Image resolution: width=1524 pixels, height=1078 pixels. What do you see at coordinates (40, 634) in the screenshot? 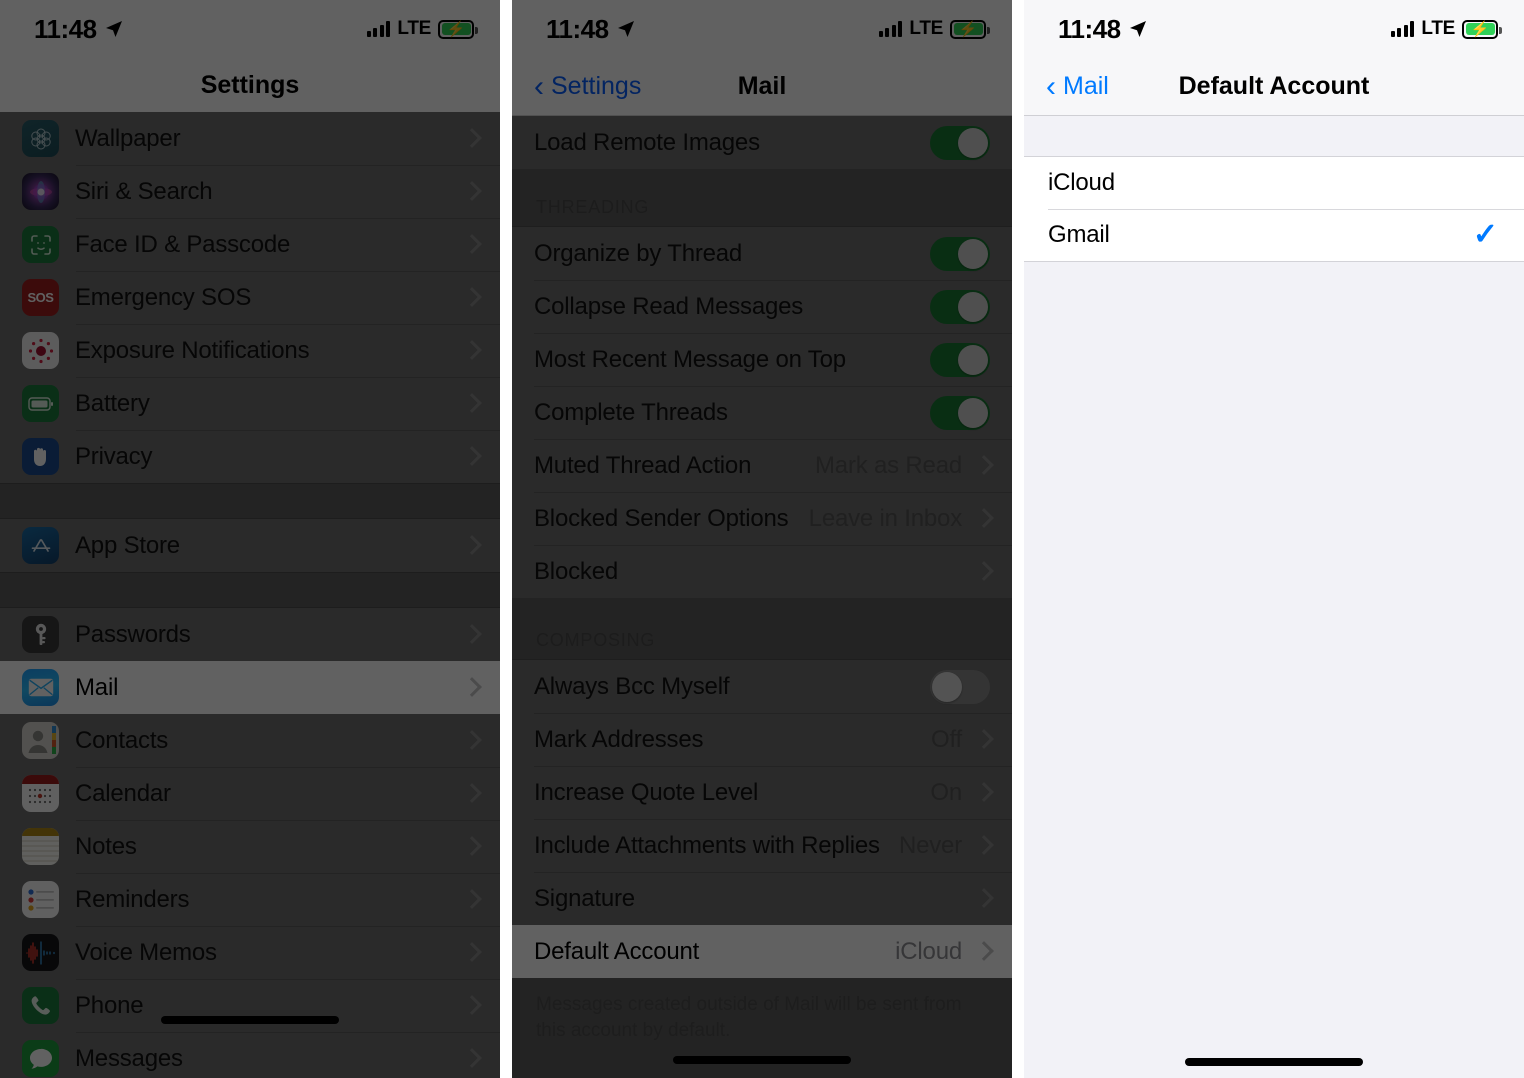
I see `passwords-key-icon` at bounding box center [40, 634].